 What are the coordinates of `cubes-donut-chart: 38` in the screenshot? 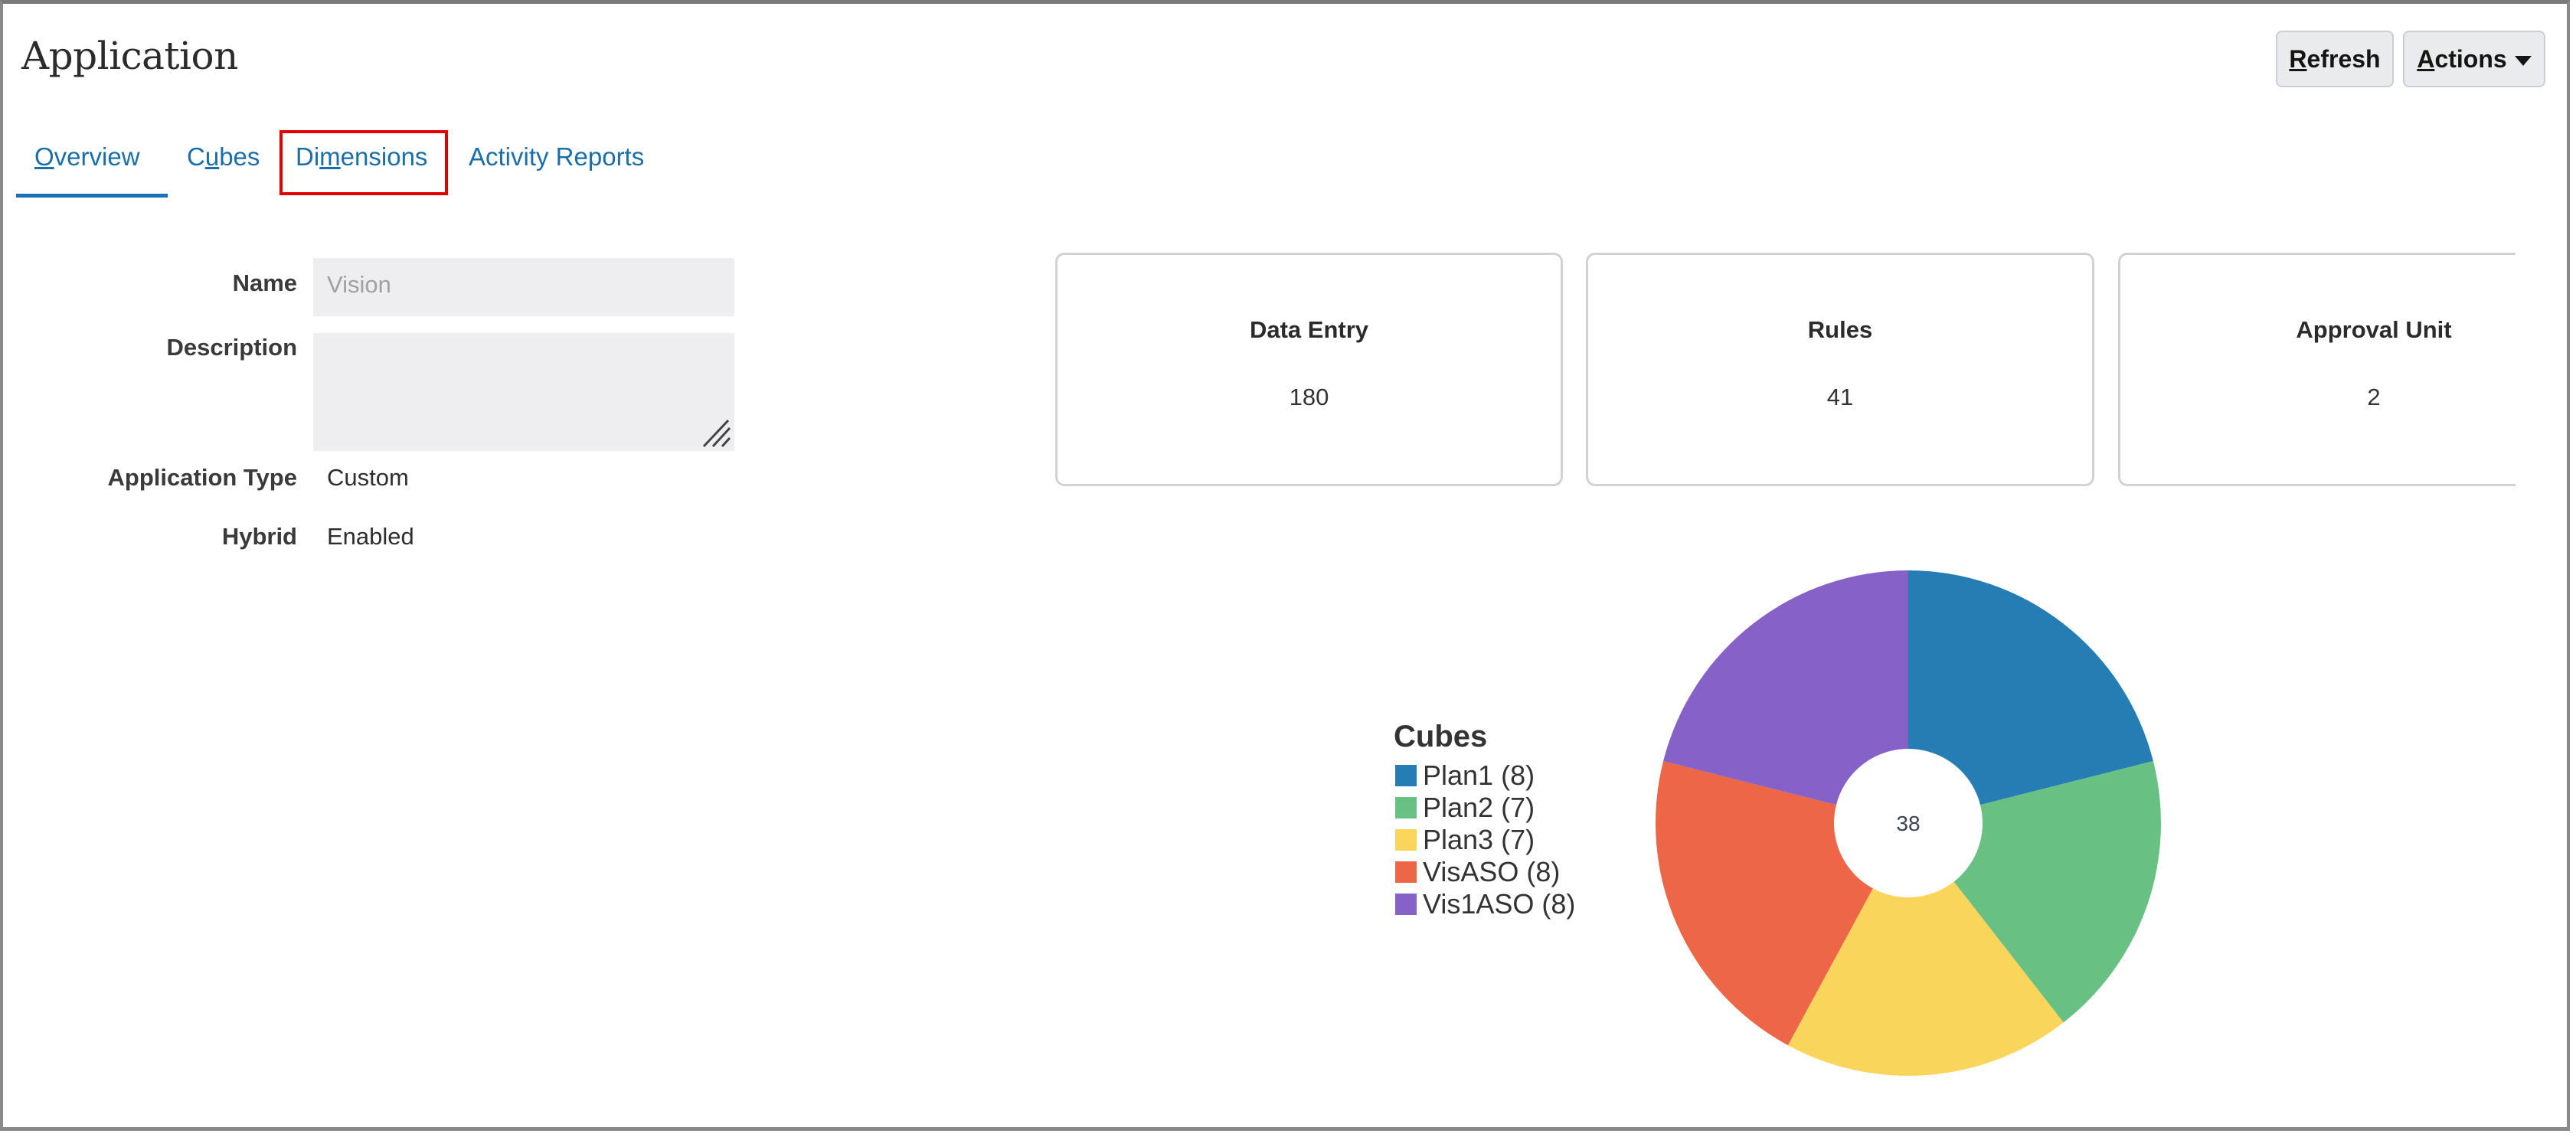 It's located at (1908, 823).